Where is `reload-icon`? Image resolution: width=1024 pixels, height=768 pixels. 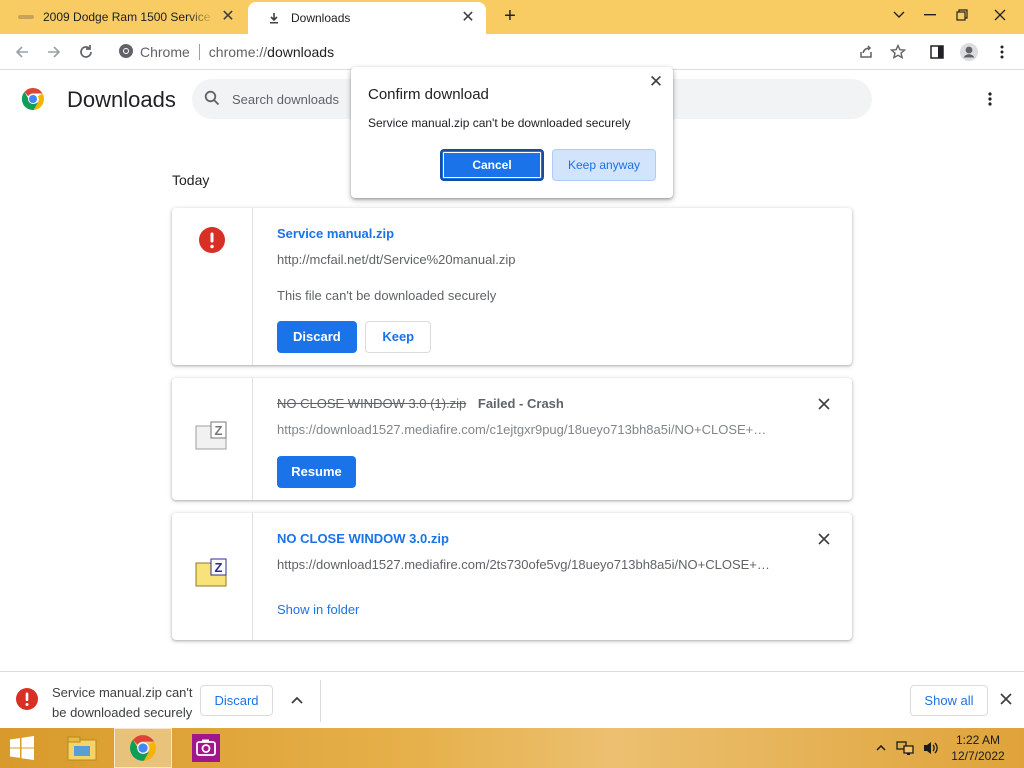 reload-icon is located at coordinates (86, 52).